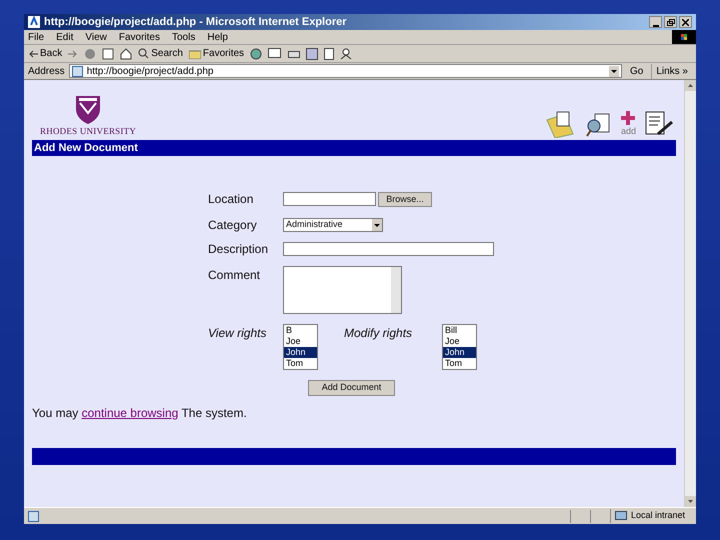 Image resolution: width=720 pixels, height=540 pixels. What do you see at coordinates (329, 54) in the screenshot?
I see `document-icon` at bounding box center [329, 54].